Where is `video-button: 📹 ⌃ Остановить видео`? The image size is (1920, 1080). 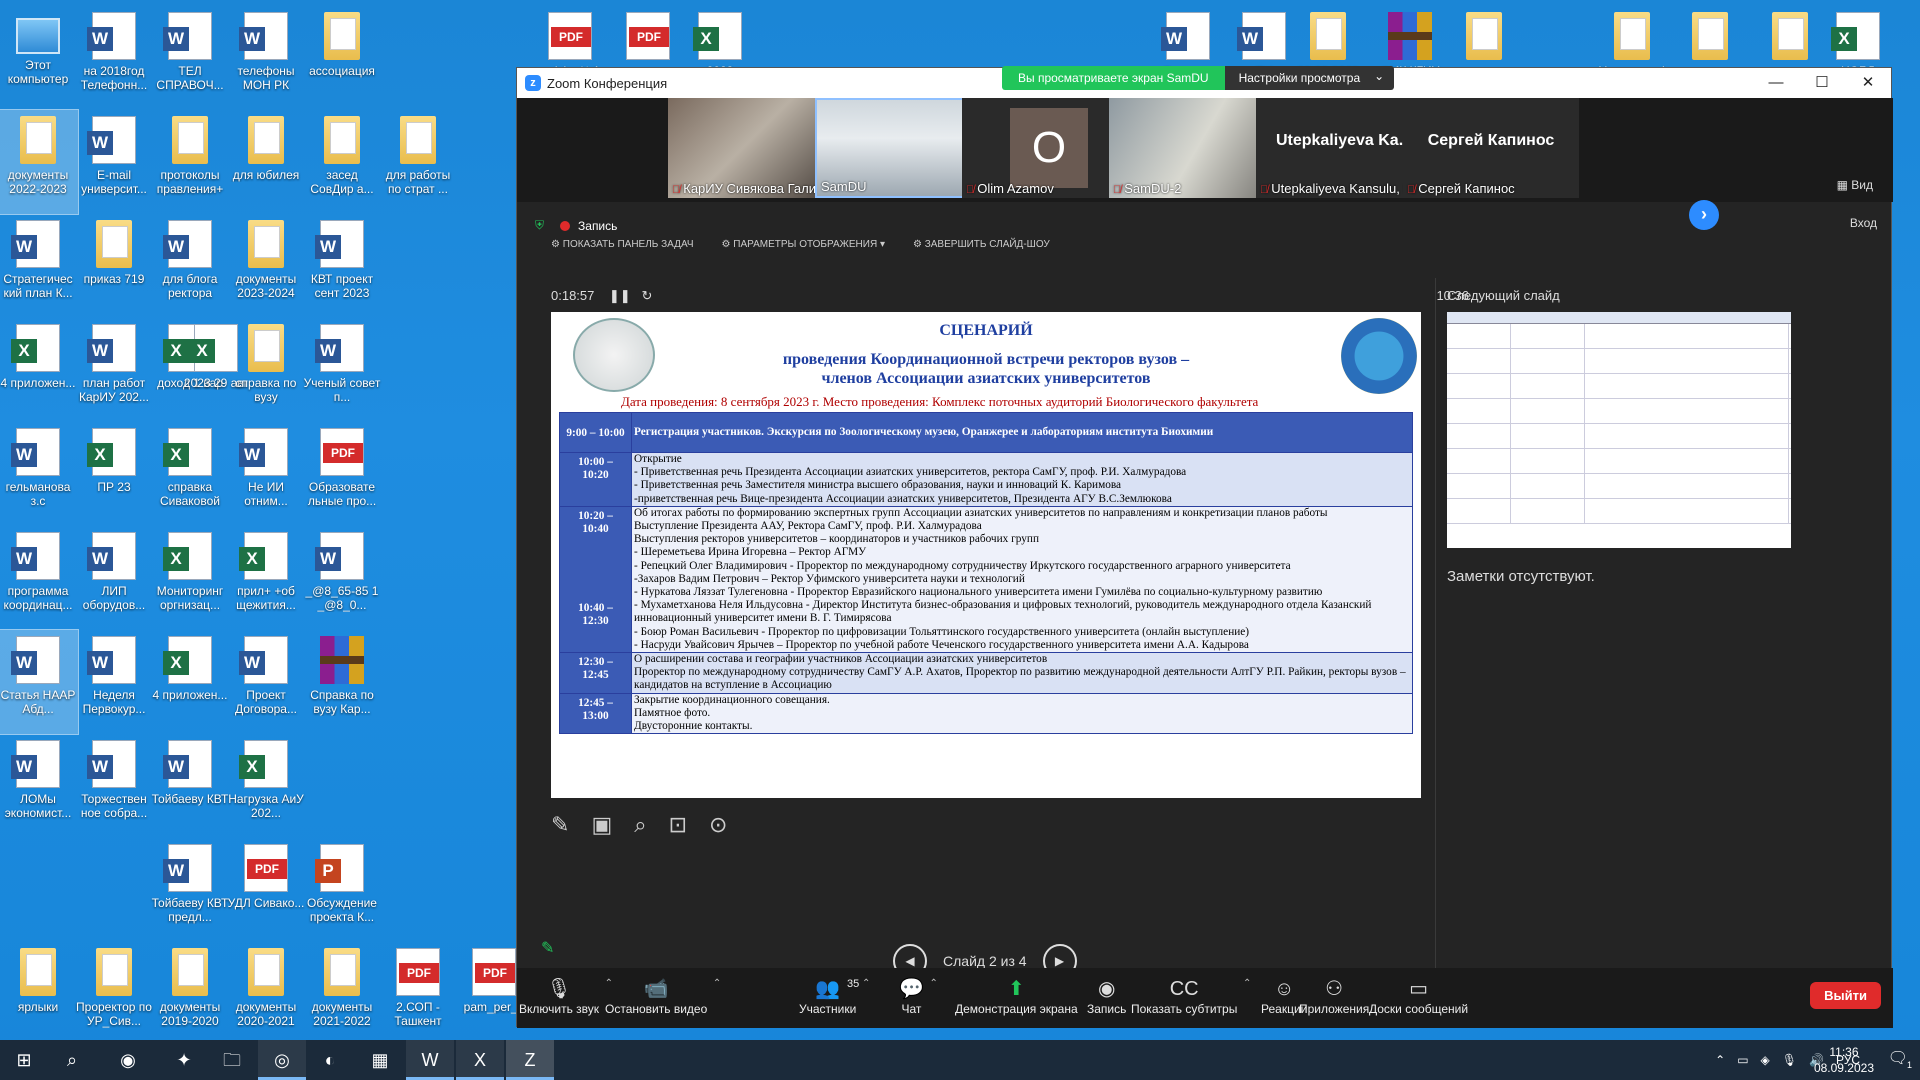 video-button: 📹 ⌃ Остановить видео is located at coordinates (663, 996).